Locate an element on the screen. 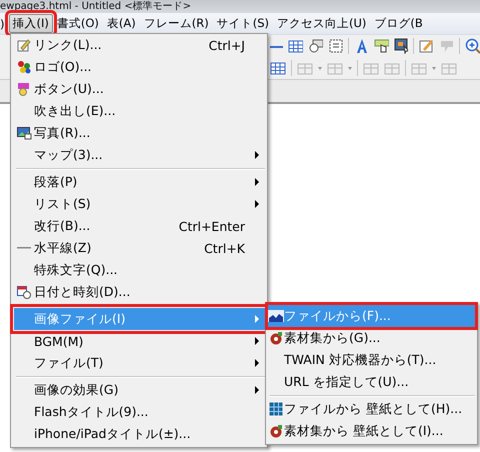 The height and width of the screenshot is (452, 480). menu-bar-item: 表(A) is located at coordinates (121, 23).